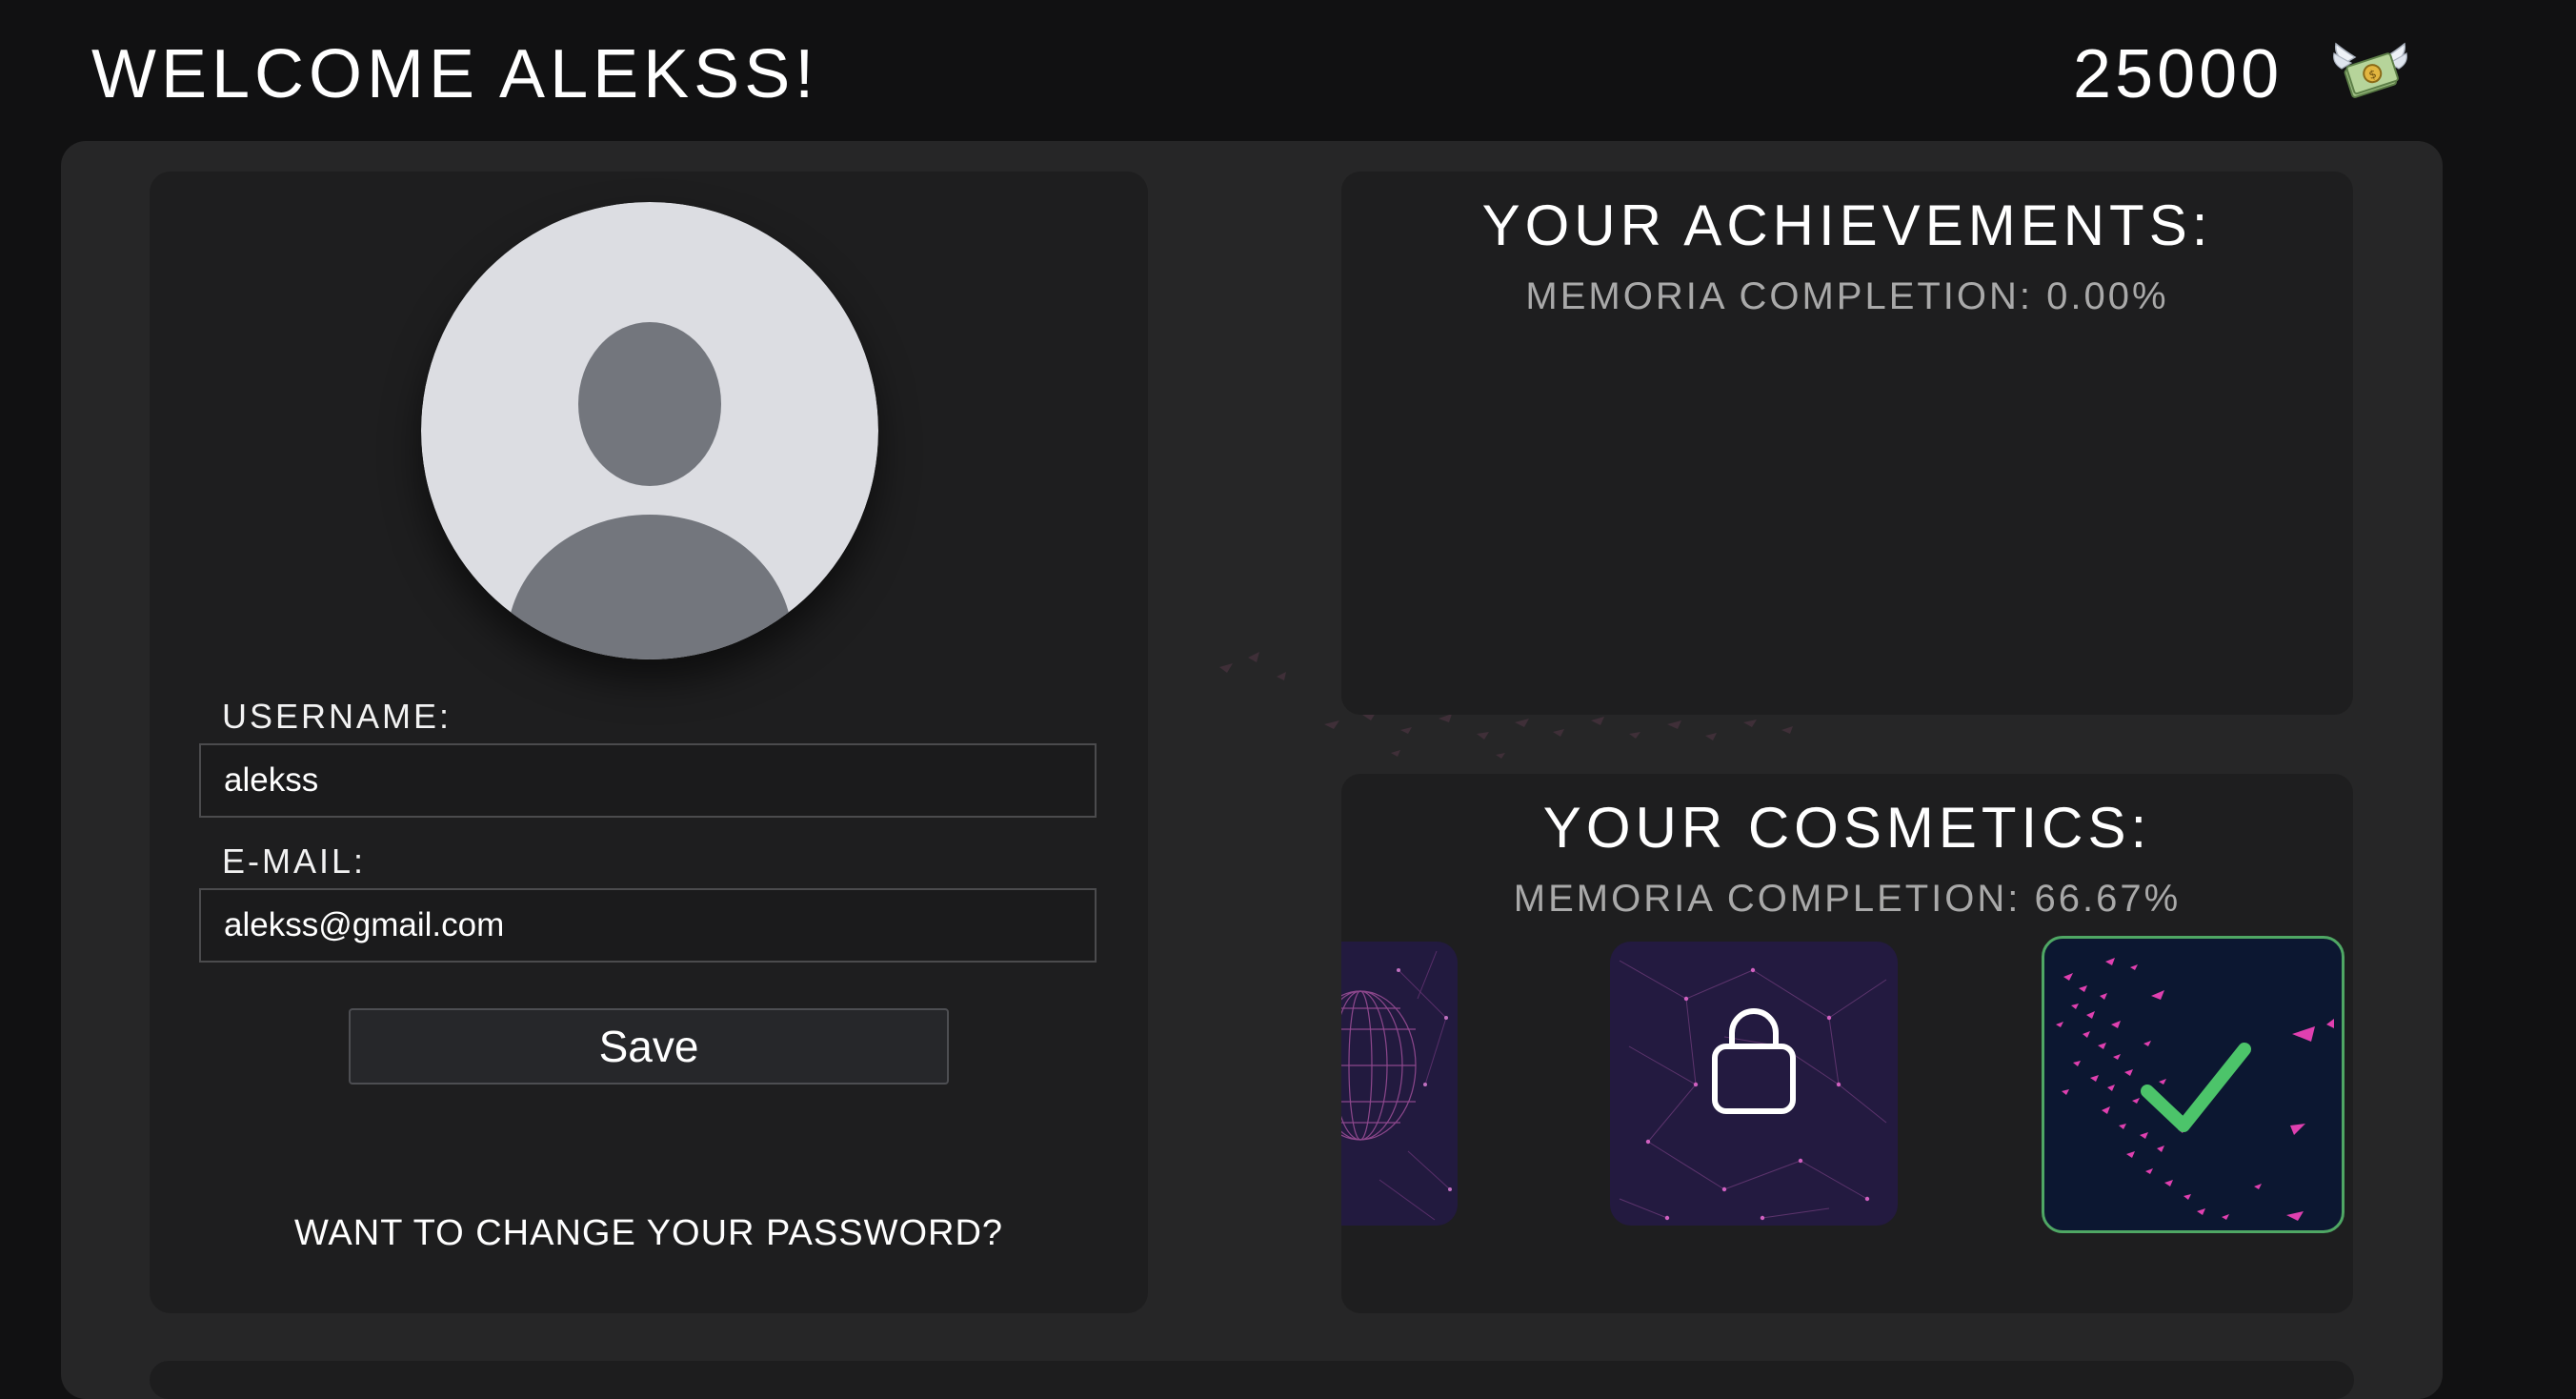  What do you see at coordinates (455, 74) in the screenshot?
I see `welcome-title: WELCOME ALEKSS!` at bounding box center [455, 74].